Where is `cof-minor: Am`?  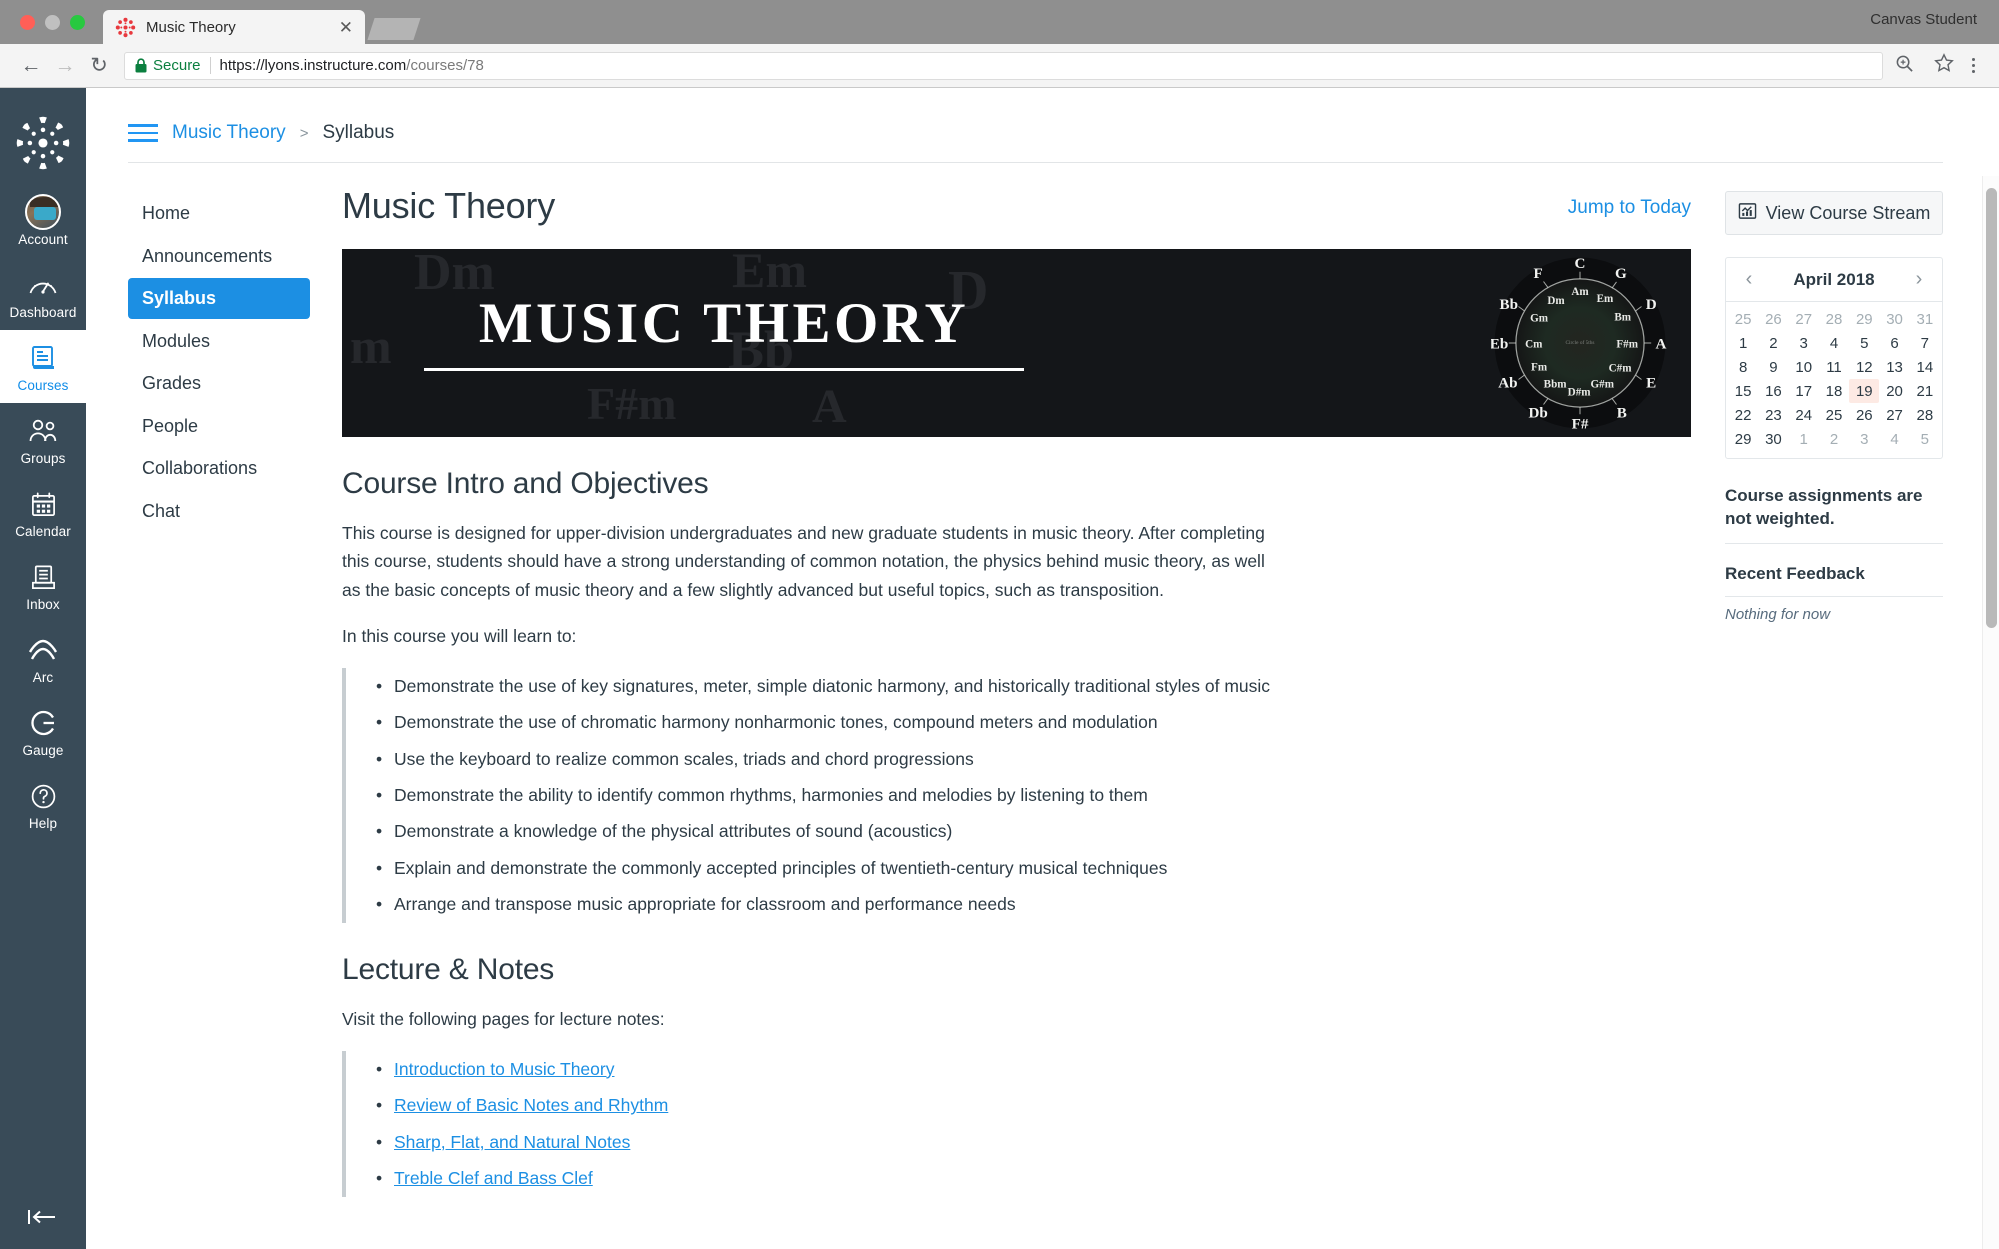
cof-minor: Am is located at coordinates (1580, 292).